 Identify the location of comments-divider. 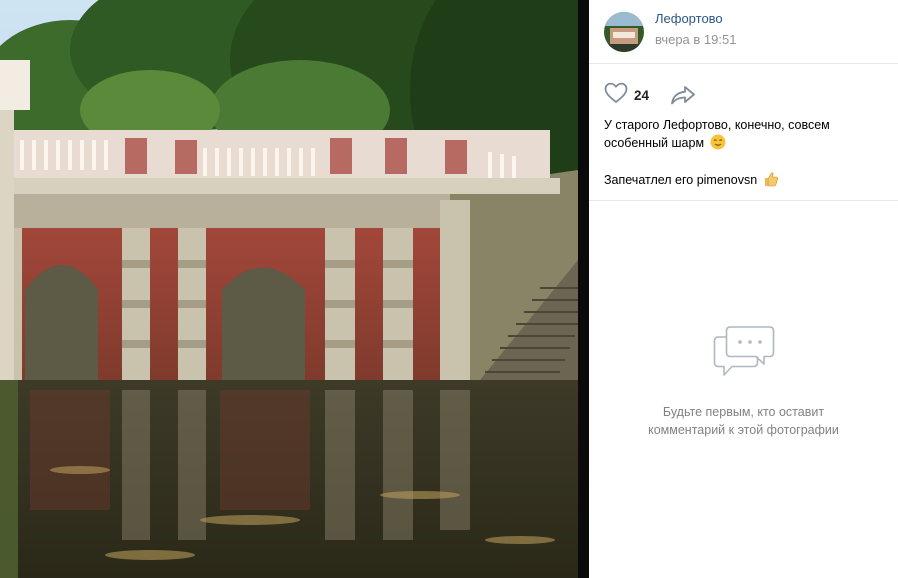
(743, 200).